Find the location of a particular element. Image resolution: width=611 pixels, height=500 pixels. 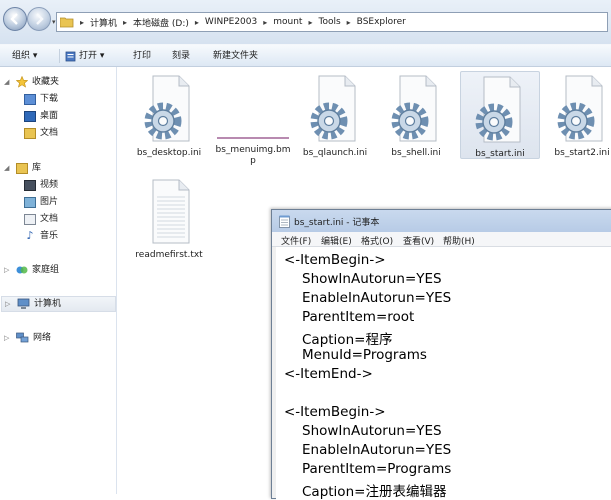

picture-library-icon is located at coordinates (30, 202).